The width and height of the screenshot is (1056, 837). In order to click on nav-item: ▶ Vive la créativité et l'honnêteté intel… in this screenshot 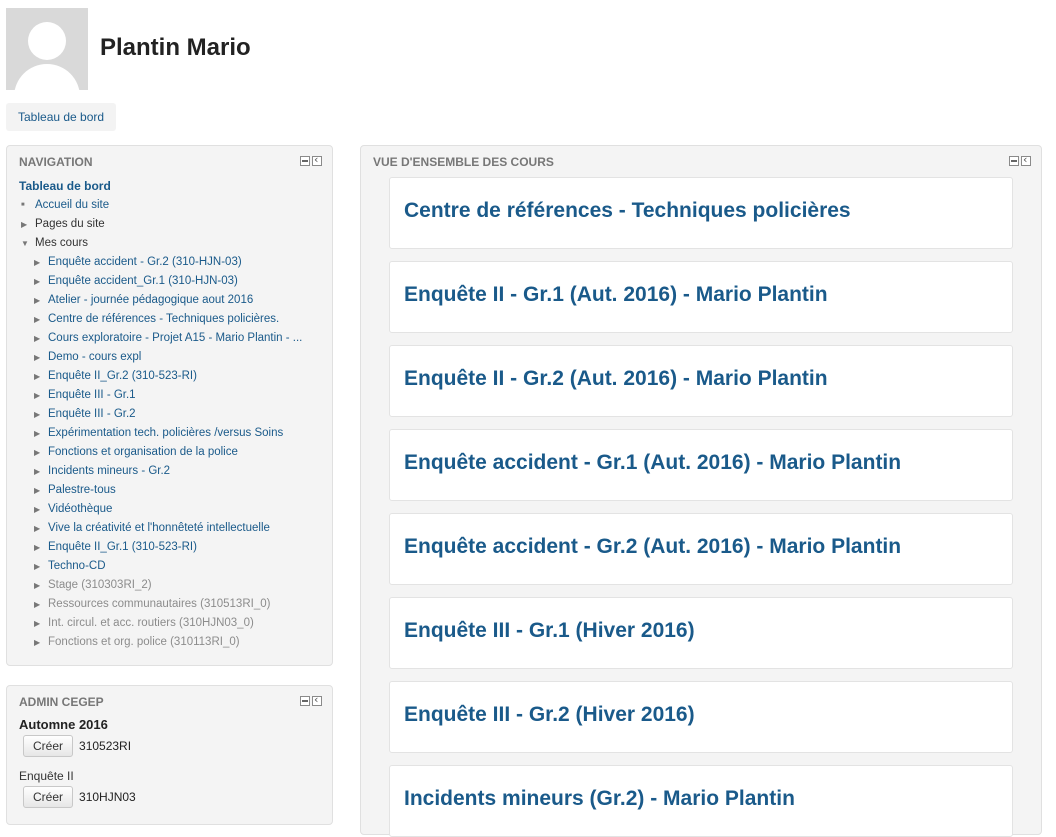, I will do `click(171, 528)`.